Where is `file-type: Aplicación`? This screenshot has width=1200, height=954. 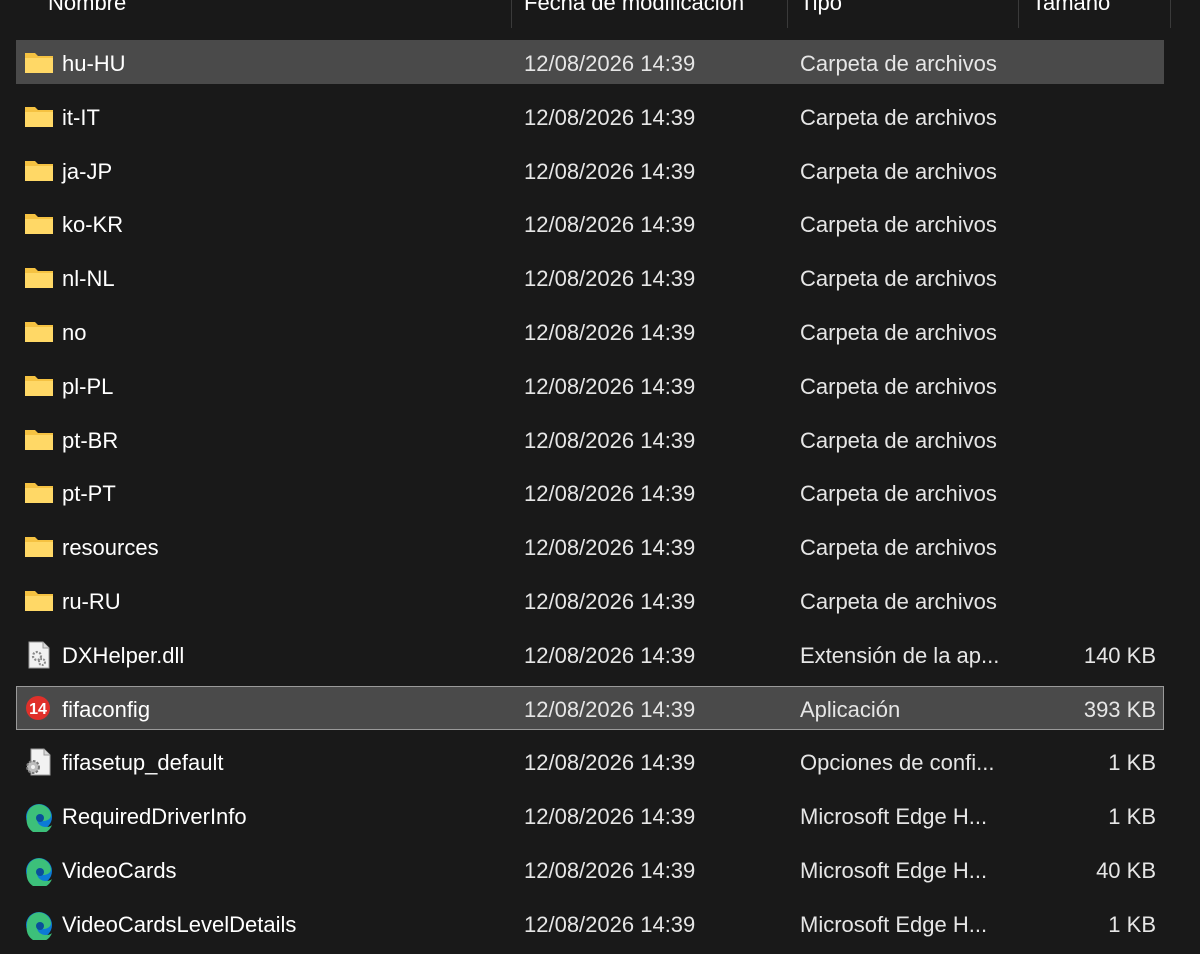 file-type: Aplicación is located at coordinates (850, 709).